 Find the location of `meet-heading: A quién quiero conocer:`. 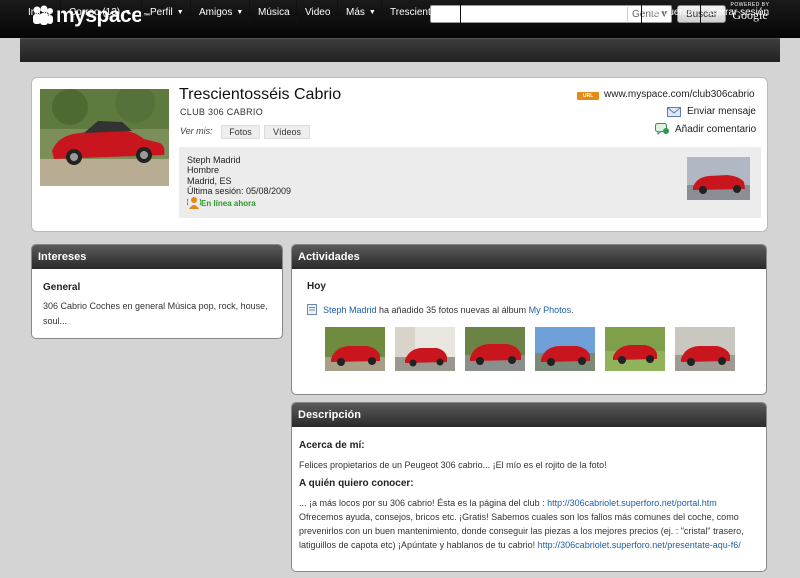

meet-heading: A quién quiero conocer: is located at coordinates (356, 483).